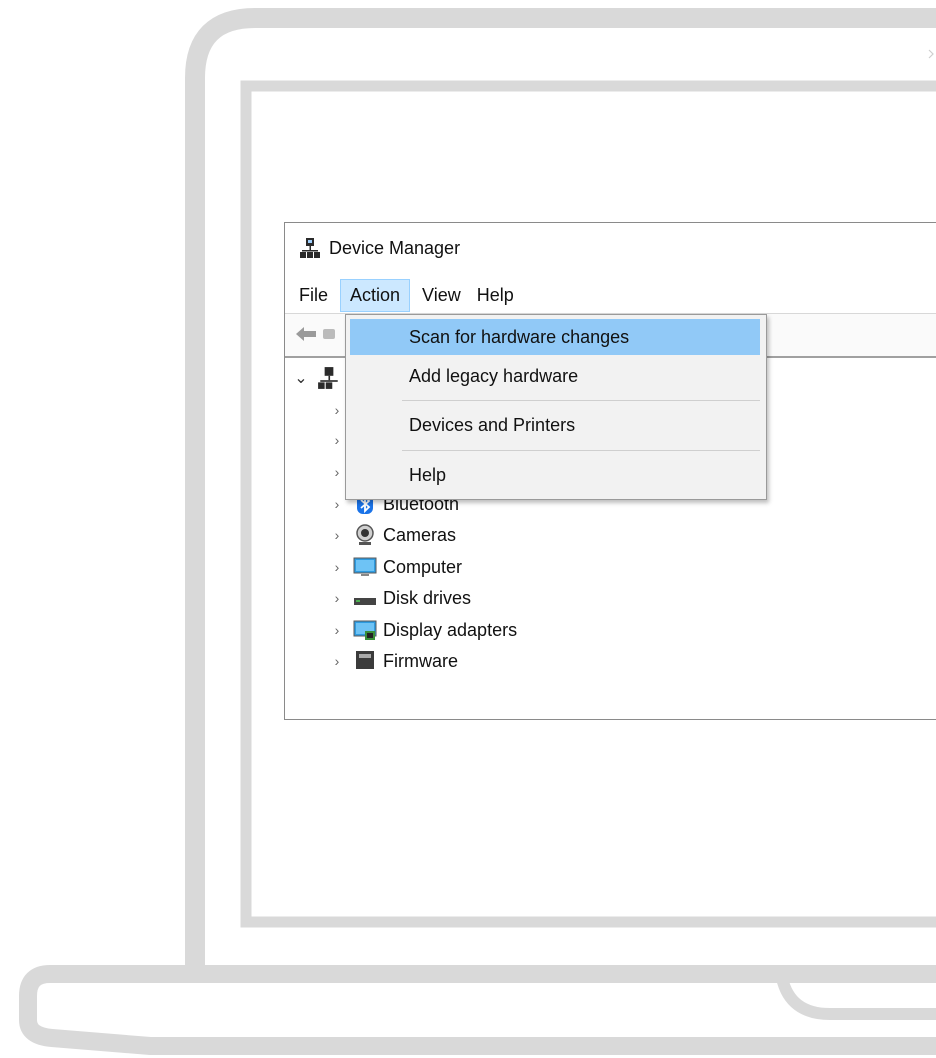 The width and height of the screenshot is (936, 1058). I want to click on small-arrow-mark, so click(931, 54).